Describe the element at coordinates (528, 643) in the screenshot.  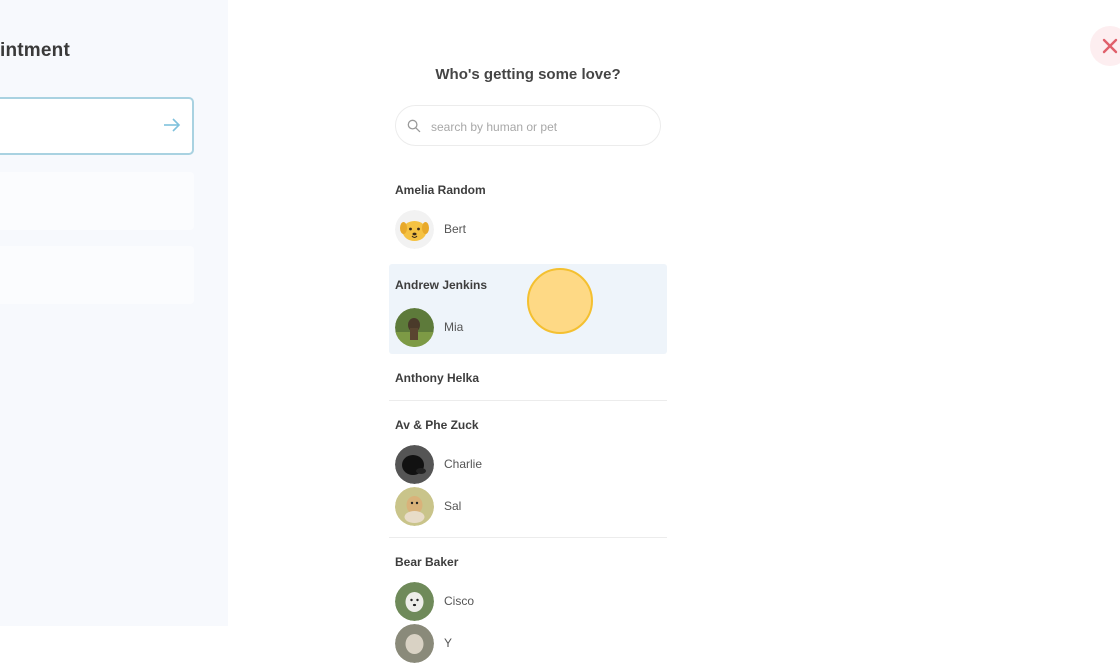
I see `pet-row: Y` at that location.